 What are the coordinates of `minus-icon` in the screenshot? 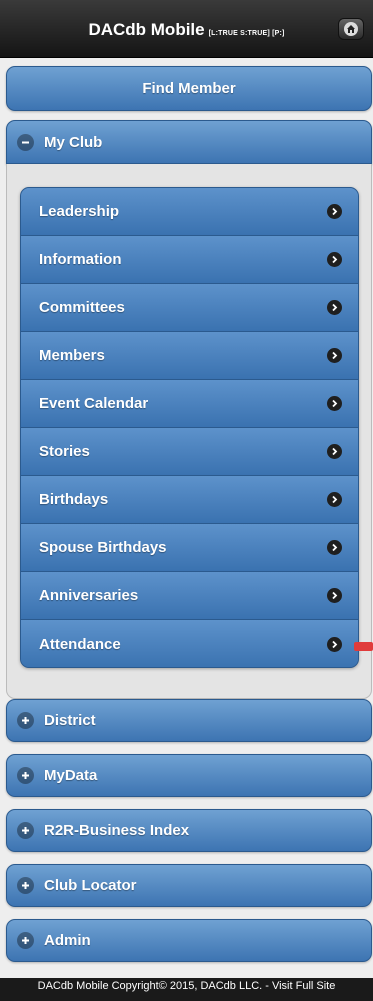 It's located at (25, 142).